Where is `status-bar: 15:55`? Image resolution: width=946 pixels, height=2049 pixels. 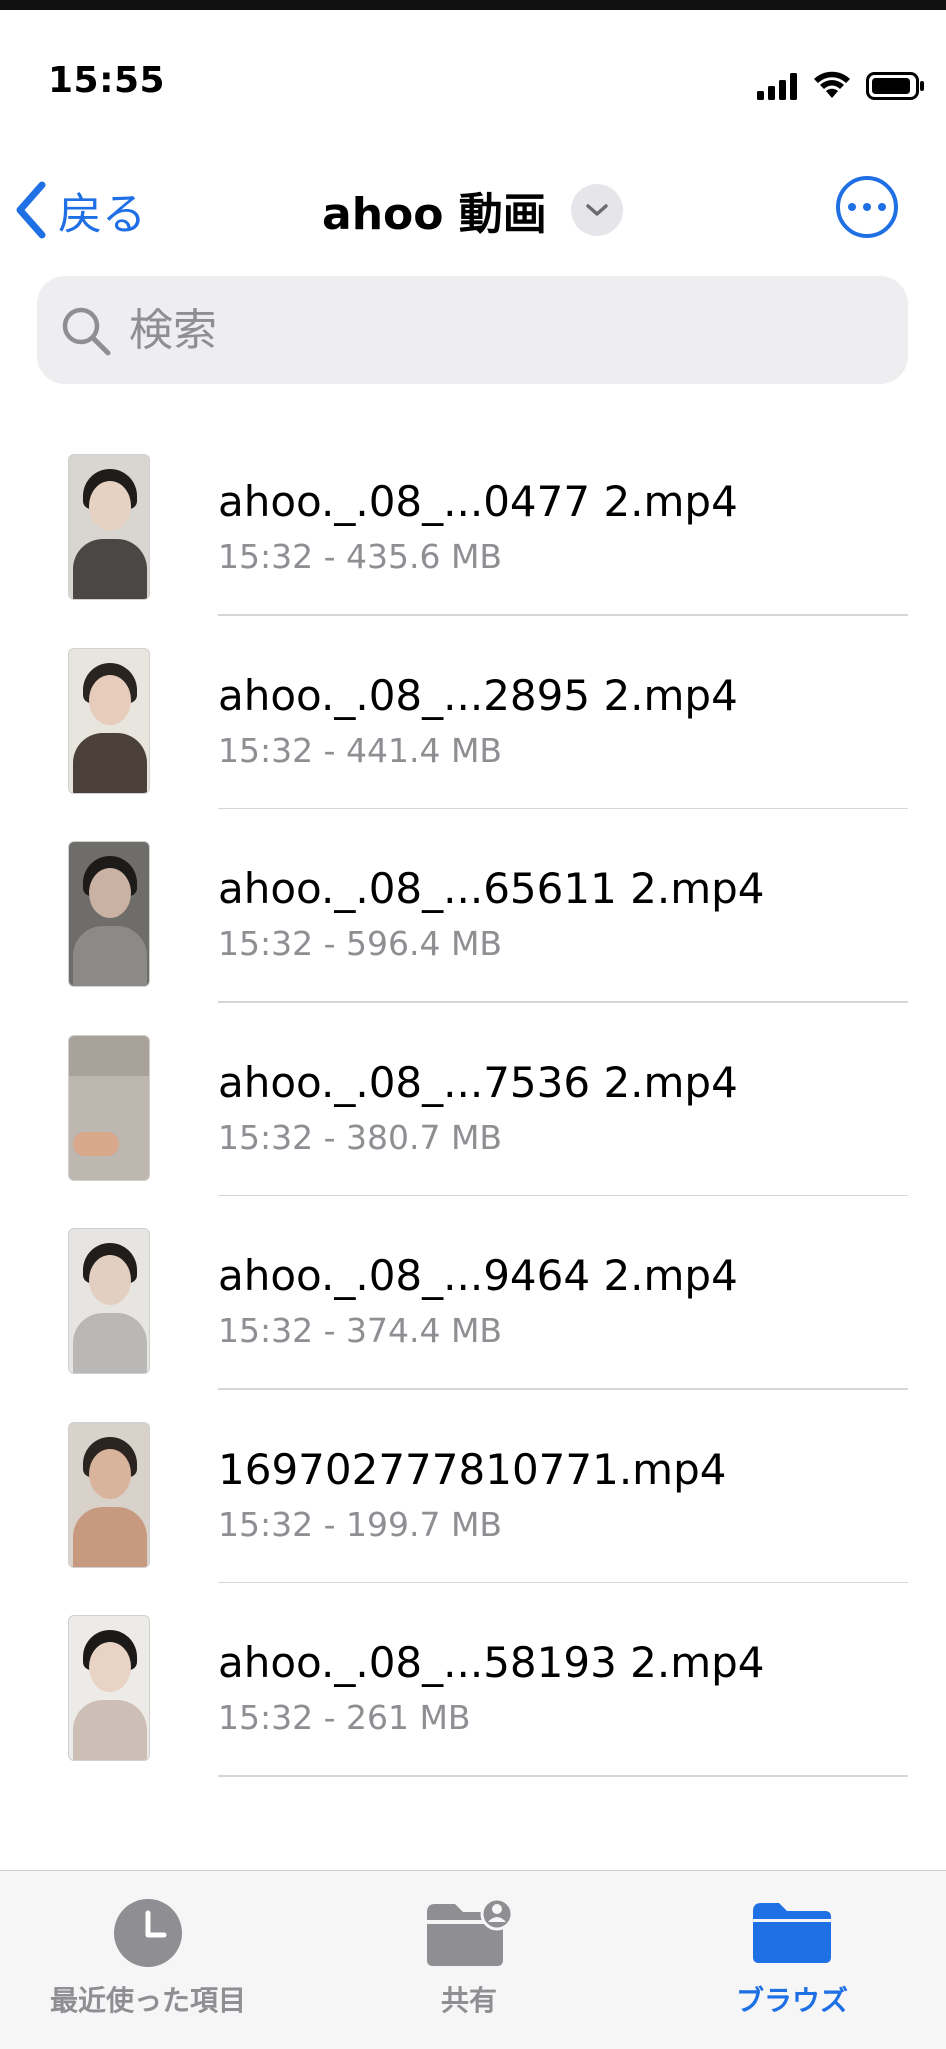
status-bar: 15:55 is located at coordinates (473, 75).